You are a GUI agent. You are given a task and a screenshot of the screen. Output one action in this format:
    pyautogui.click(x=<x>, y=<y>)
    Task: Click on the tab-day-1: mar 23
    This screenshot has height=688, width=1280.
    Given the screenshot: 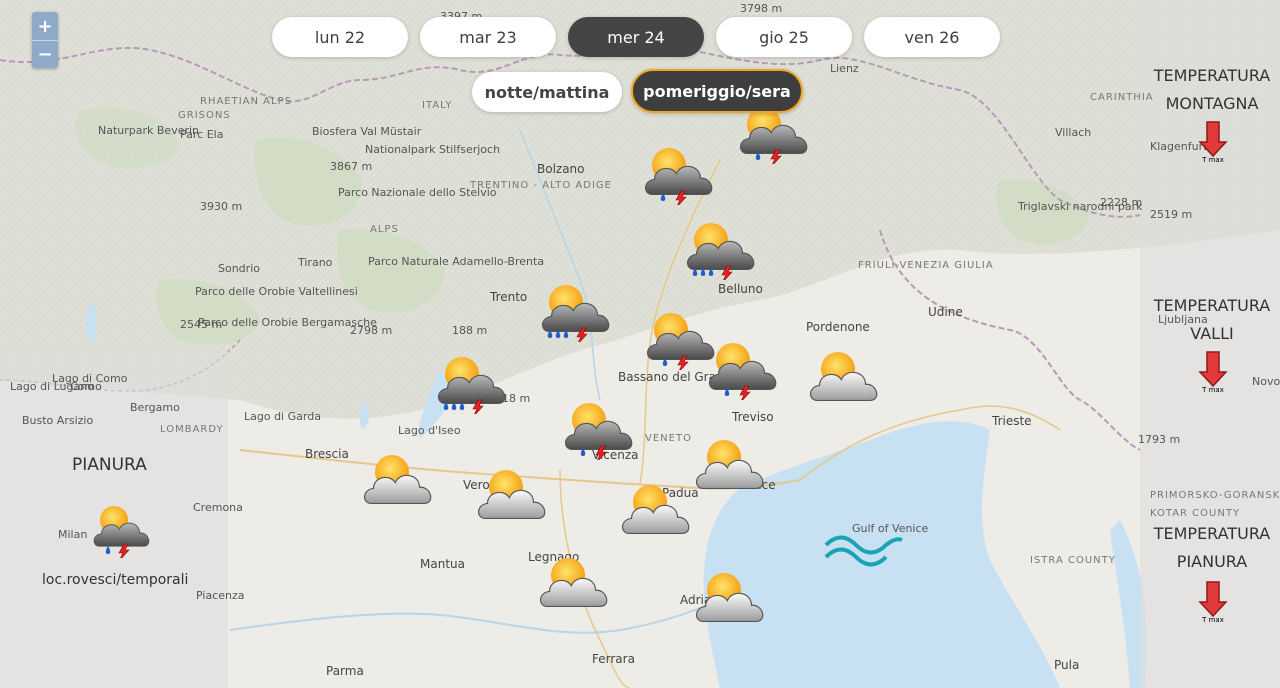 What is the action you would take?
    pyautogui.click(x=488, y=37)
    